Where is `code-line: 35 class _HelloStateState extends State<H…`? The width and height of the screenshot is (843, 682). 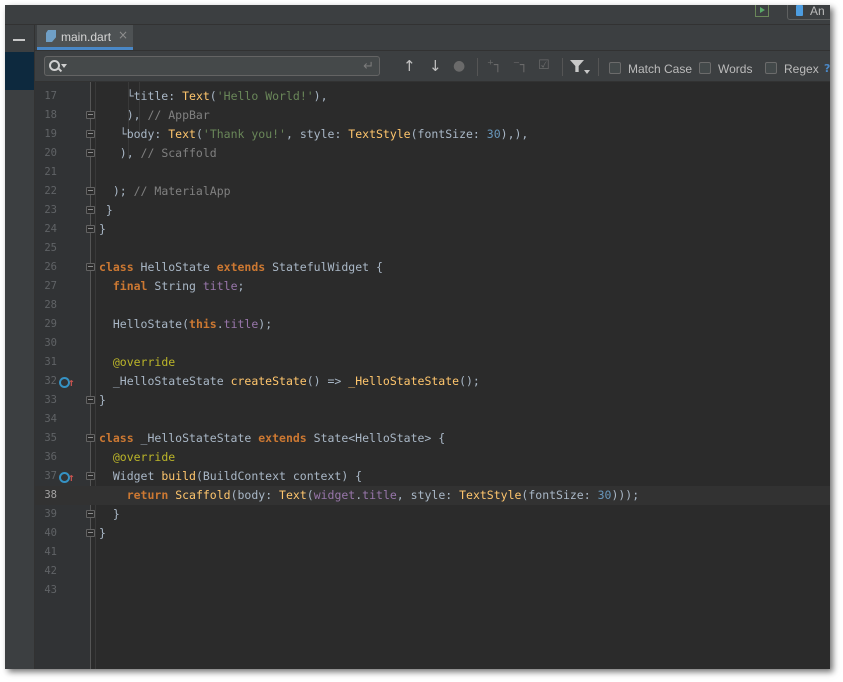 code-line: 35 class _HelloStateState extends State<H… is located at coordinates (432, 438).